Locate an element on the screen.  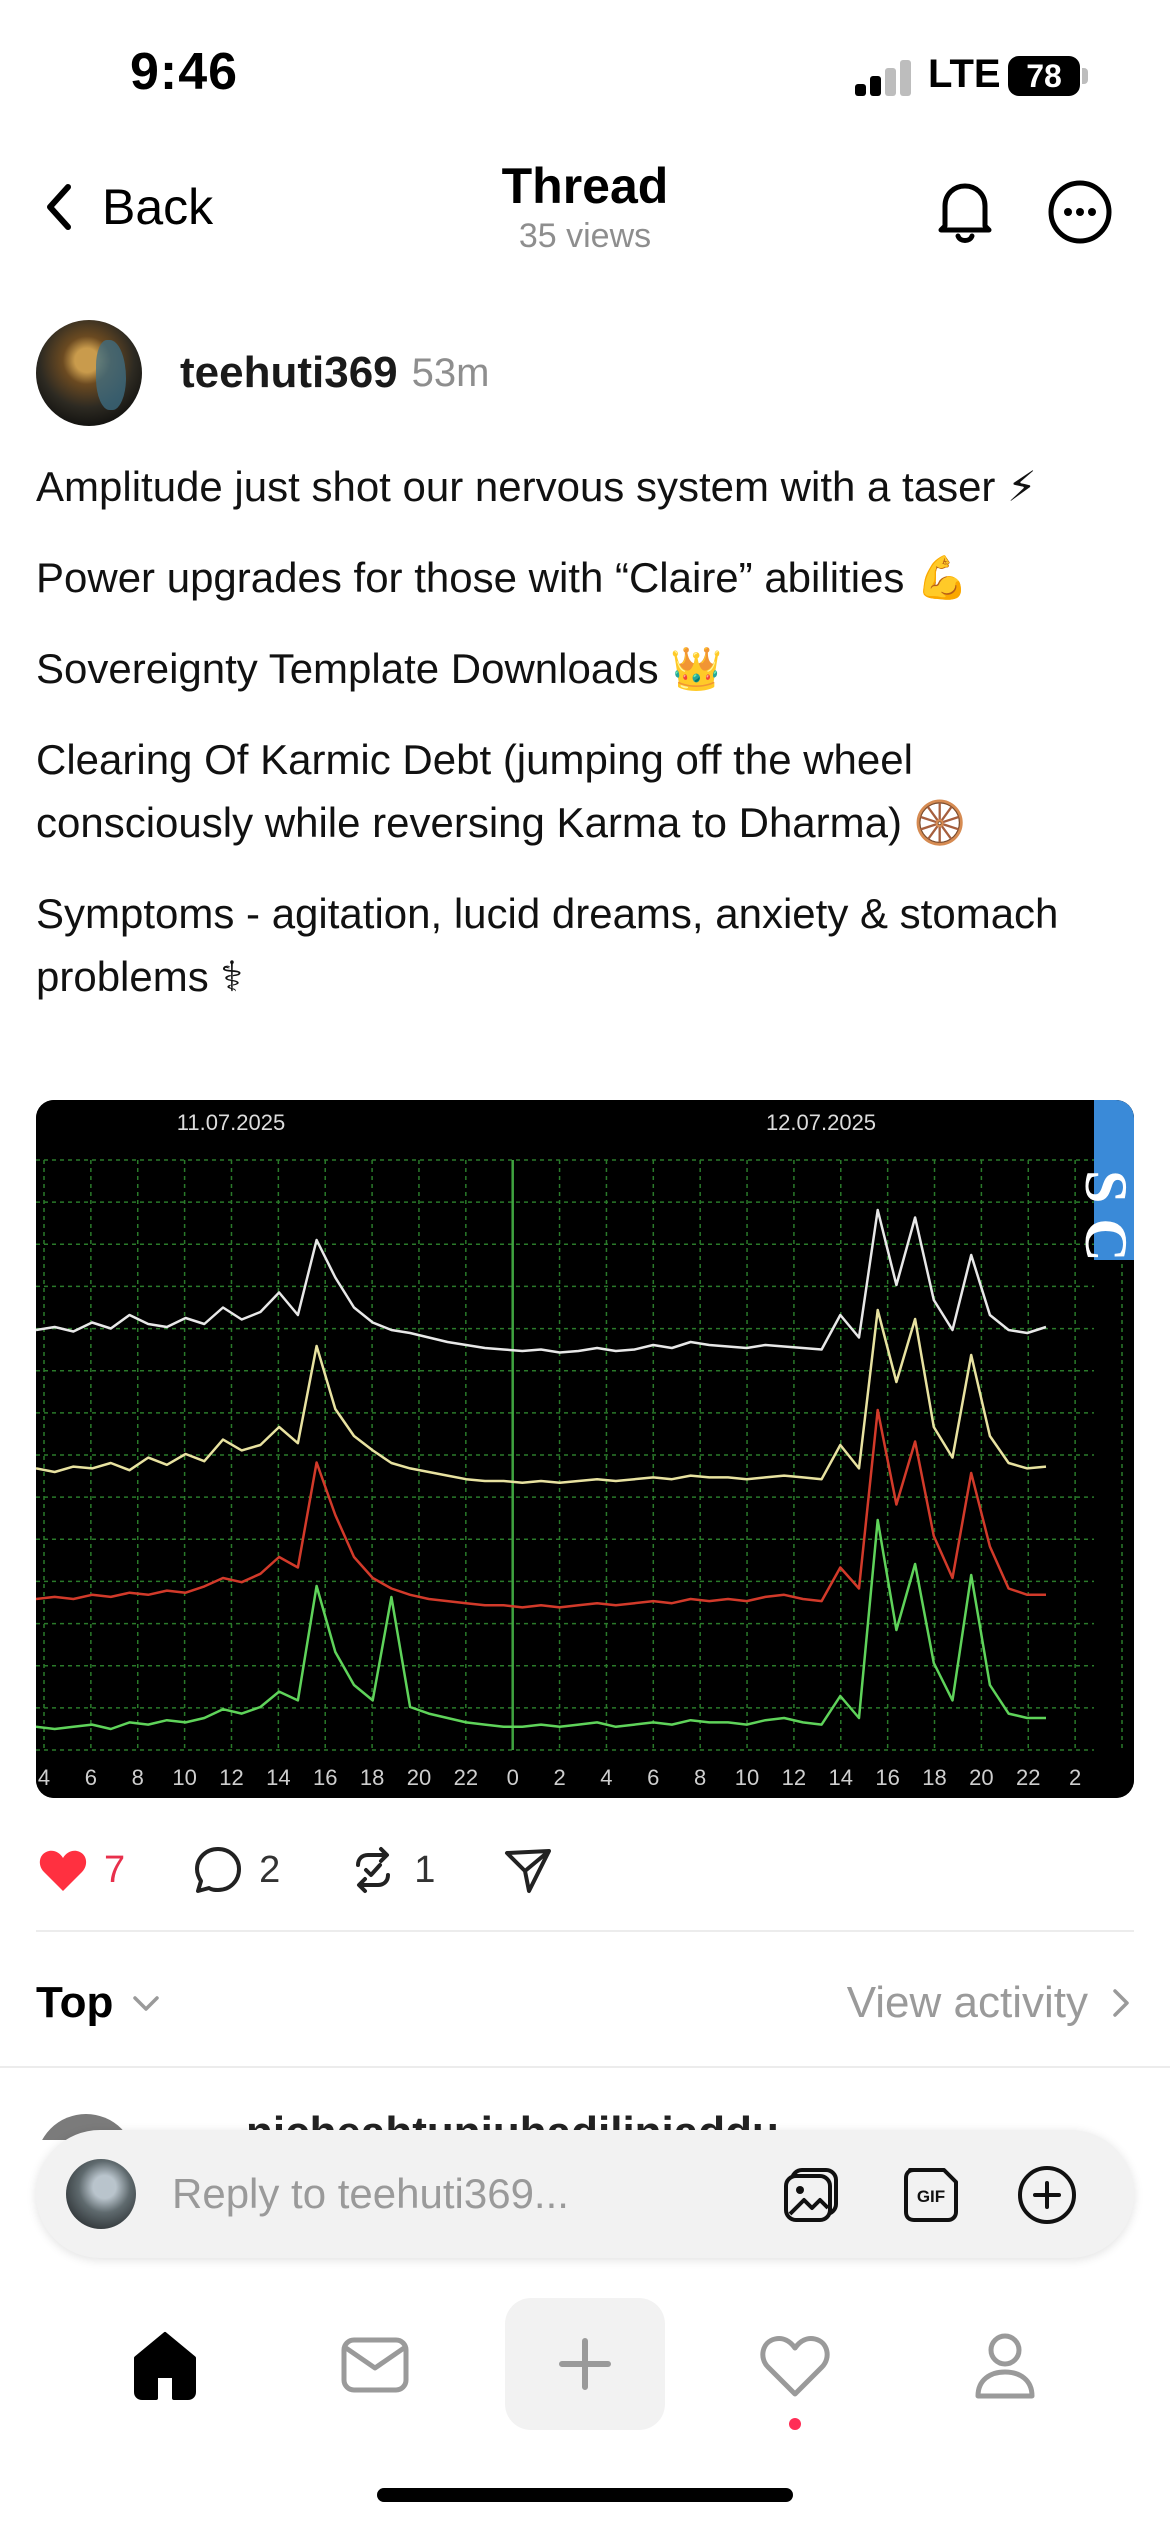
svg-text: GIF is located at coordinates (931, 2196).